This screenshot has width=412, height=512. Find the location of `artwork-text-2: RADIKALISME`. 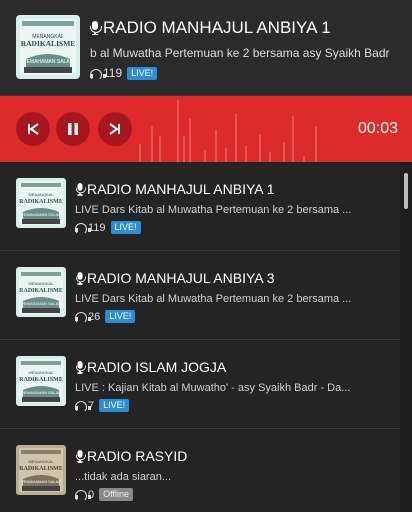

artwork-text-2: RADIKALISME is located at coordinates (48, 43).